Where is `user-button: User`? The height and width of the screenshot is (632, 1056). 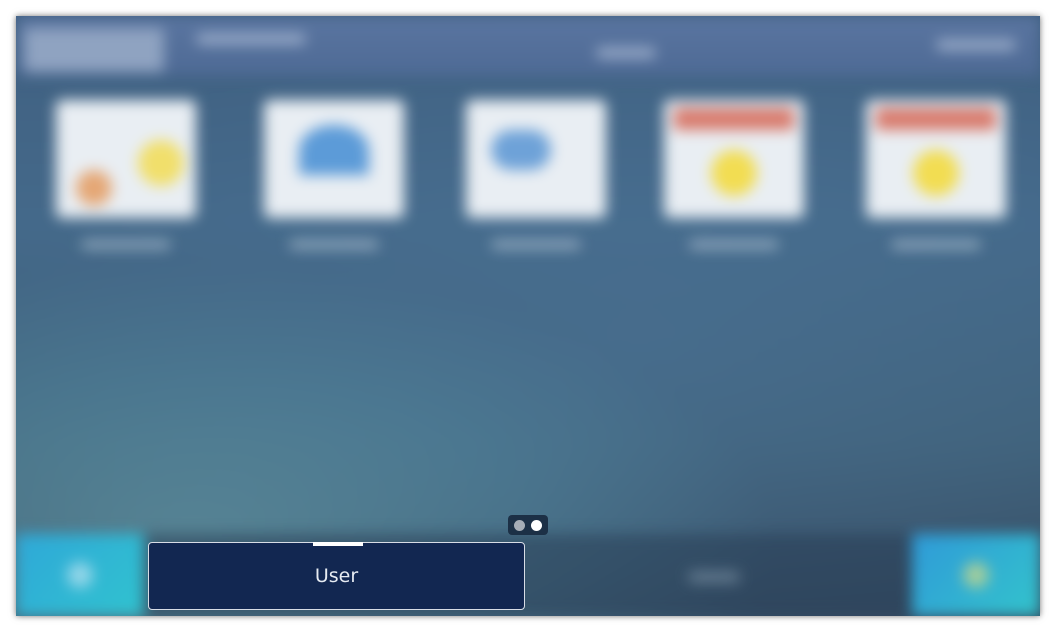
user-button: User is located at coordinates (336, 576).